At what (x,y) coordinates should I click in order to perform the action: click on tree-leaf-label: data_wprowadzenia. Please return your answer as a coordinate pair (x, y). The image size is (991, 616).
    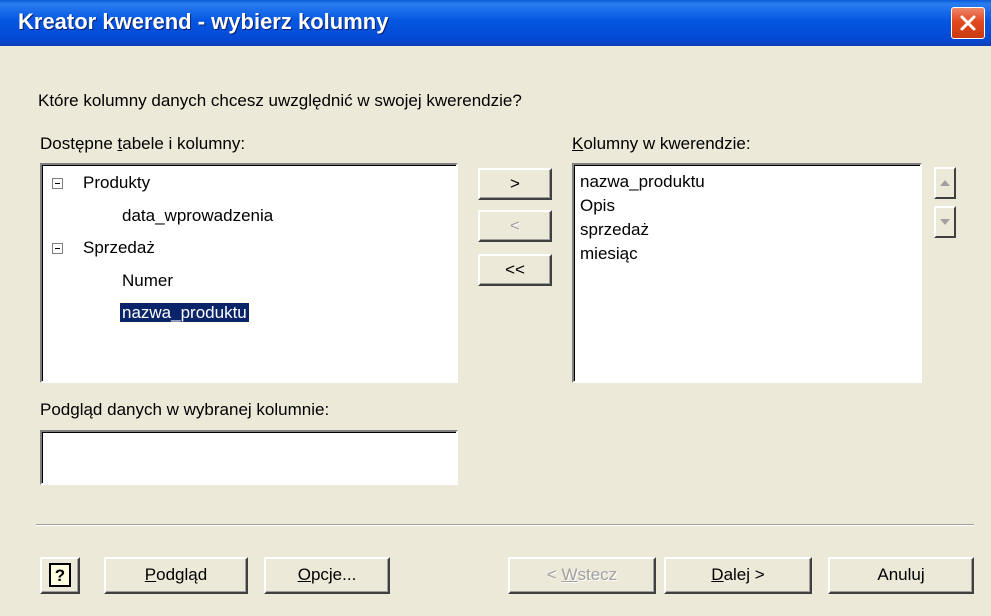
    Looking at the image, I should click on (198, 215).